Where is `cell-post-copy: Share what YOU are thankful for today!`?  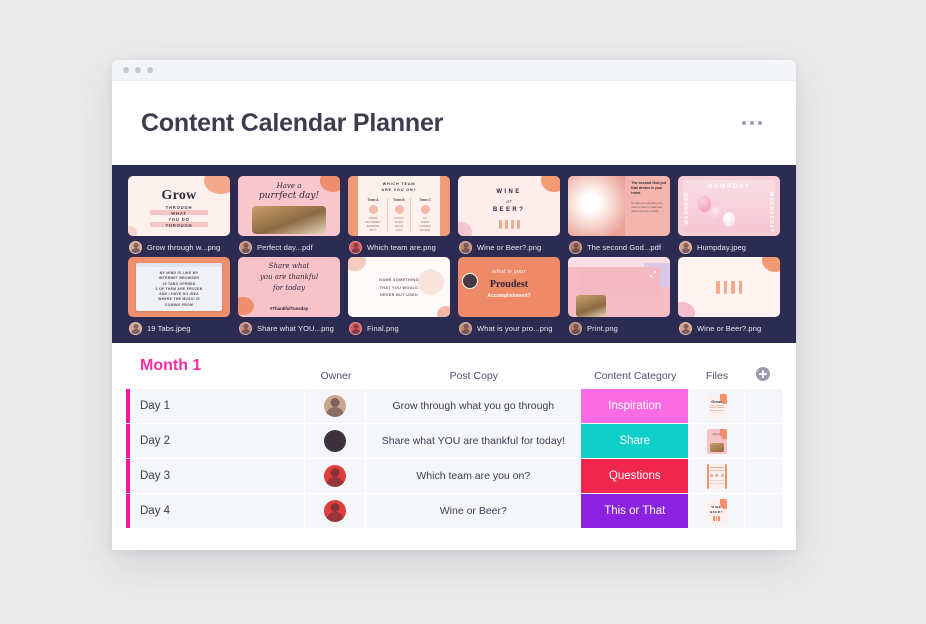
cell-post-copy: Share what YOU are thankful for today! is located at coordinates (474, 441).